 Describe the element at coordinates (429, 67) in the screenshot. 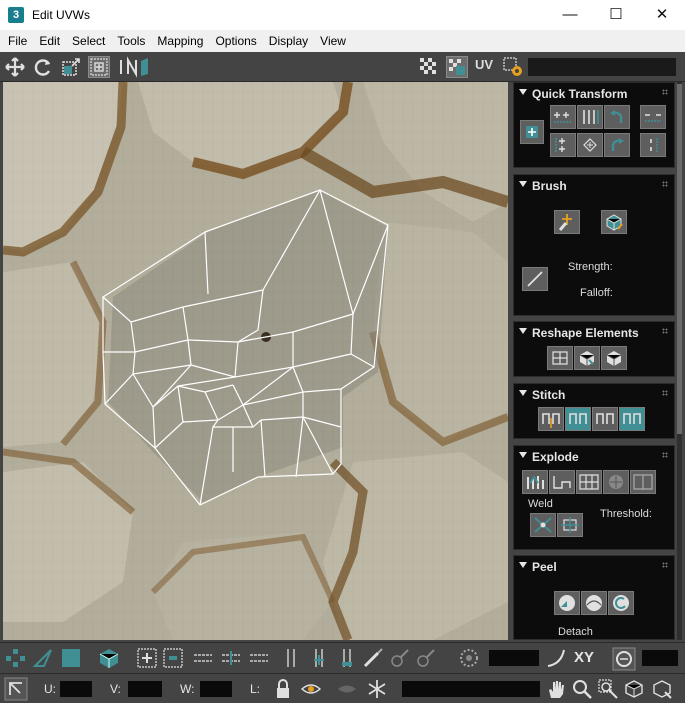

I see `checker-pattern-icon` at that location.